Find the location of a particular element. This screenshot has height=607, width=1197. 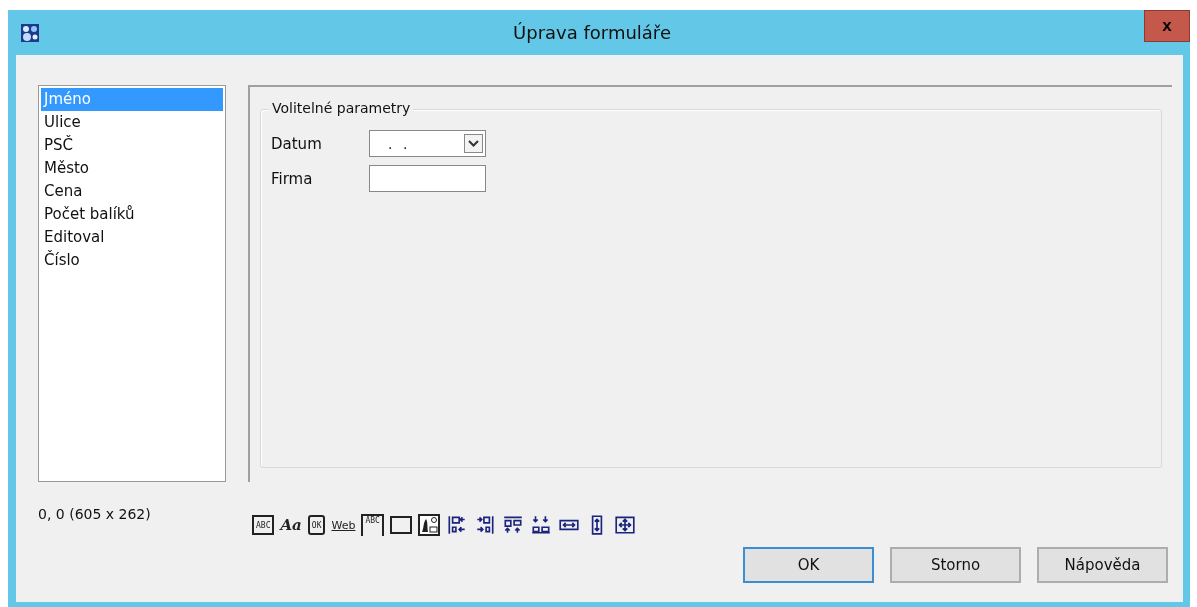

input-field is located at coordinates (427, 178).